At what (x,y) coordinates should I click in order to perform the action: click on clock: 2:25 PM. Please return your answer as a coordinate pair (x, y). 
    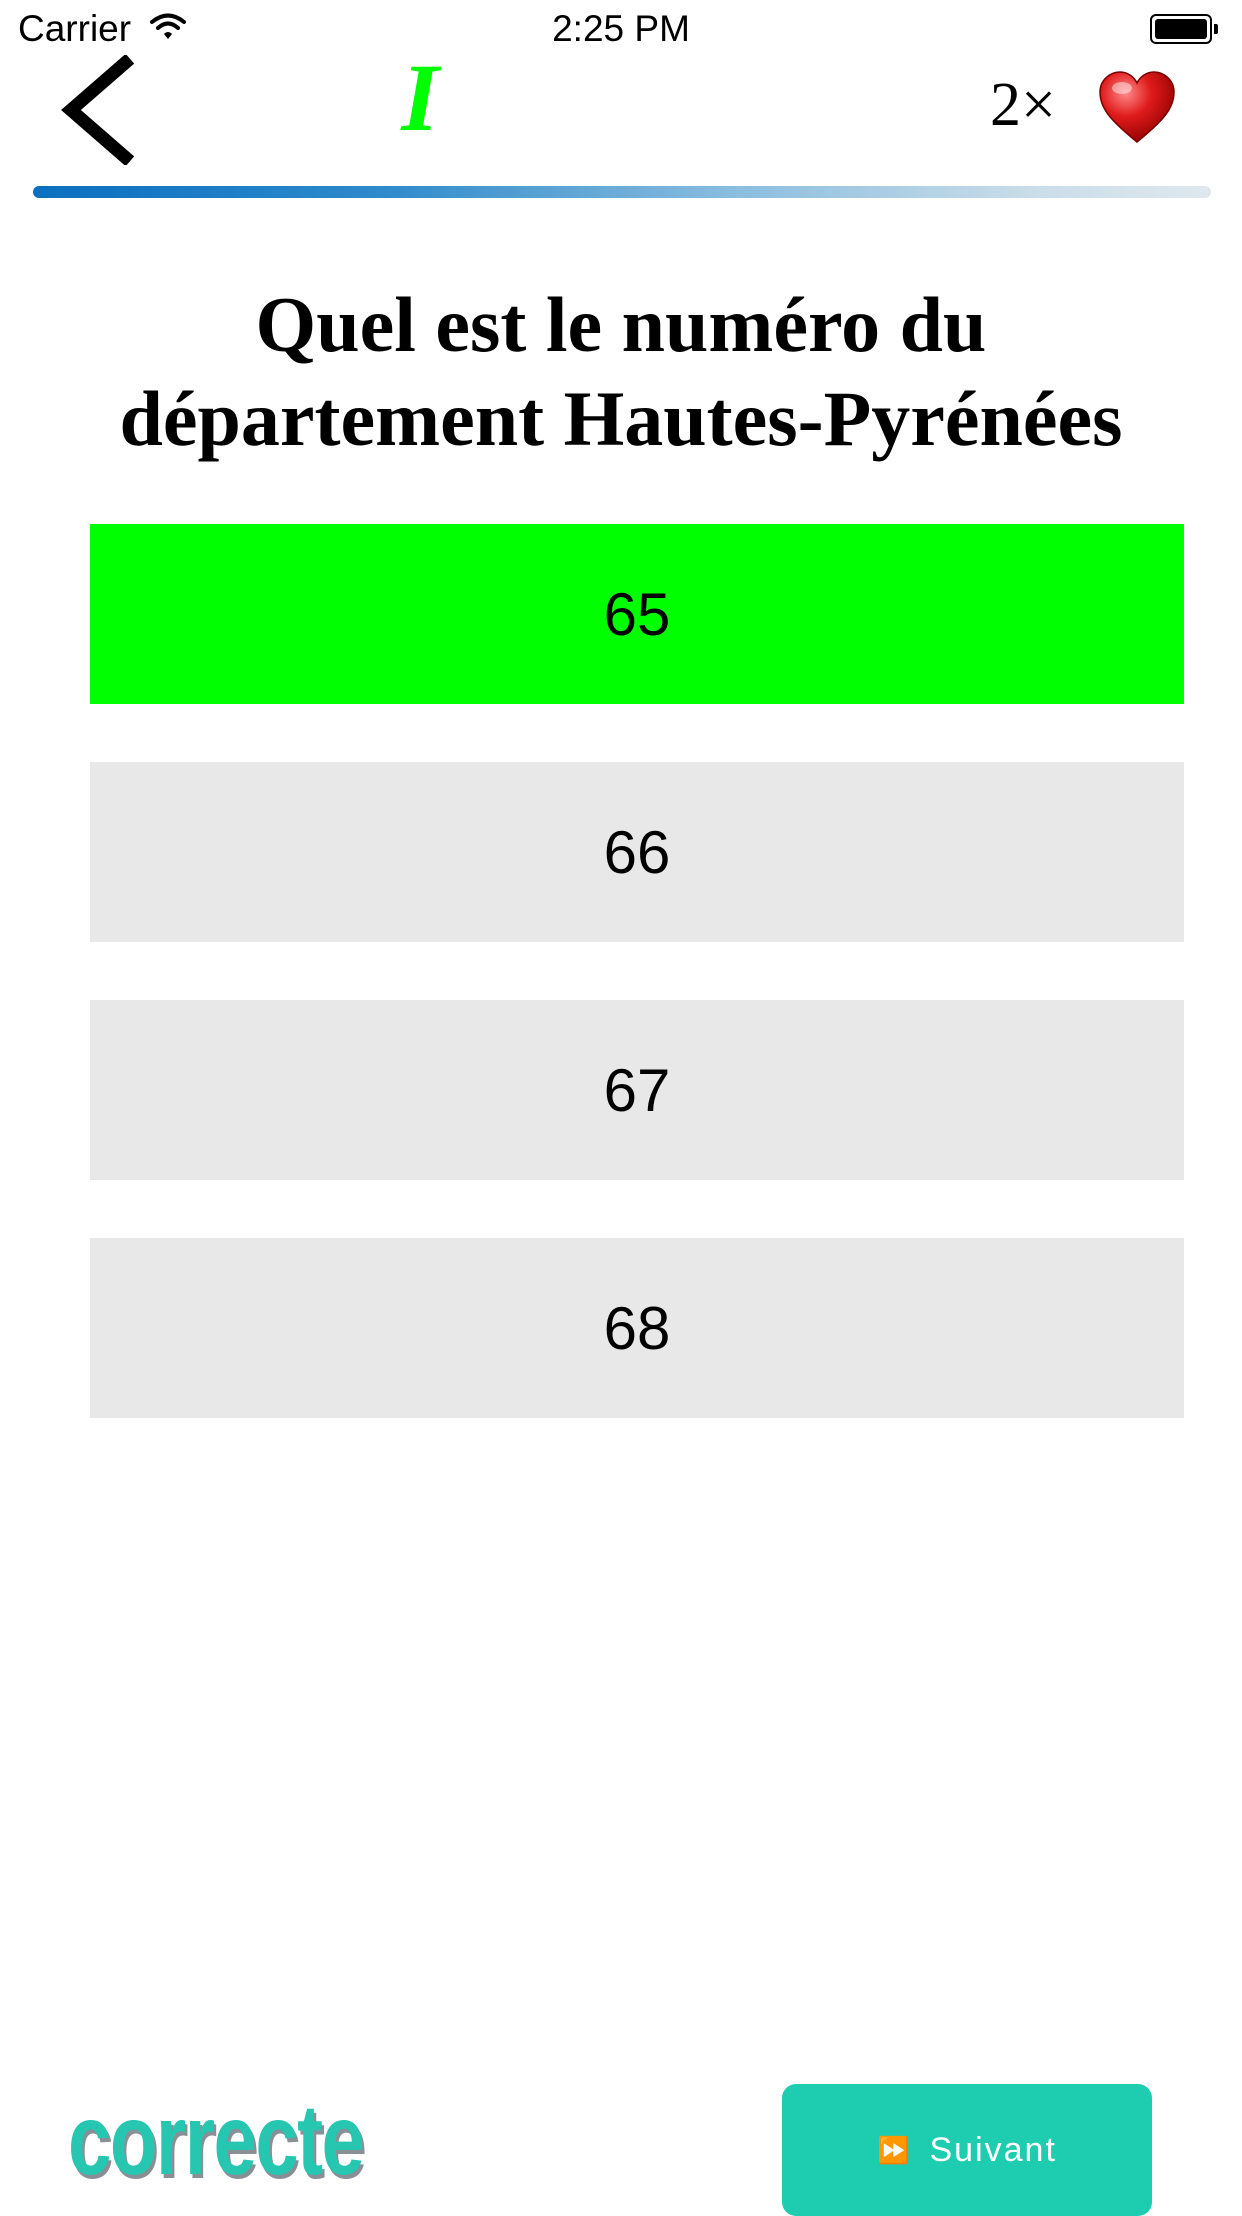
    Looking at the image, I should click on (621, 28).